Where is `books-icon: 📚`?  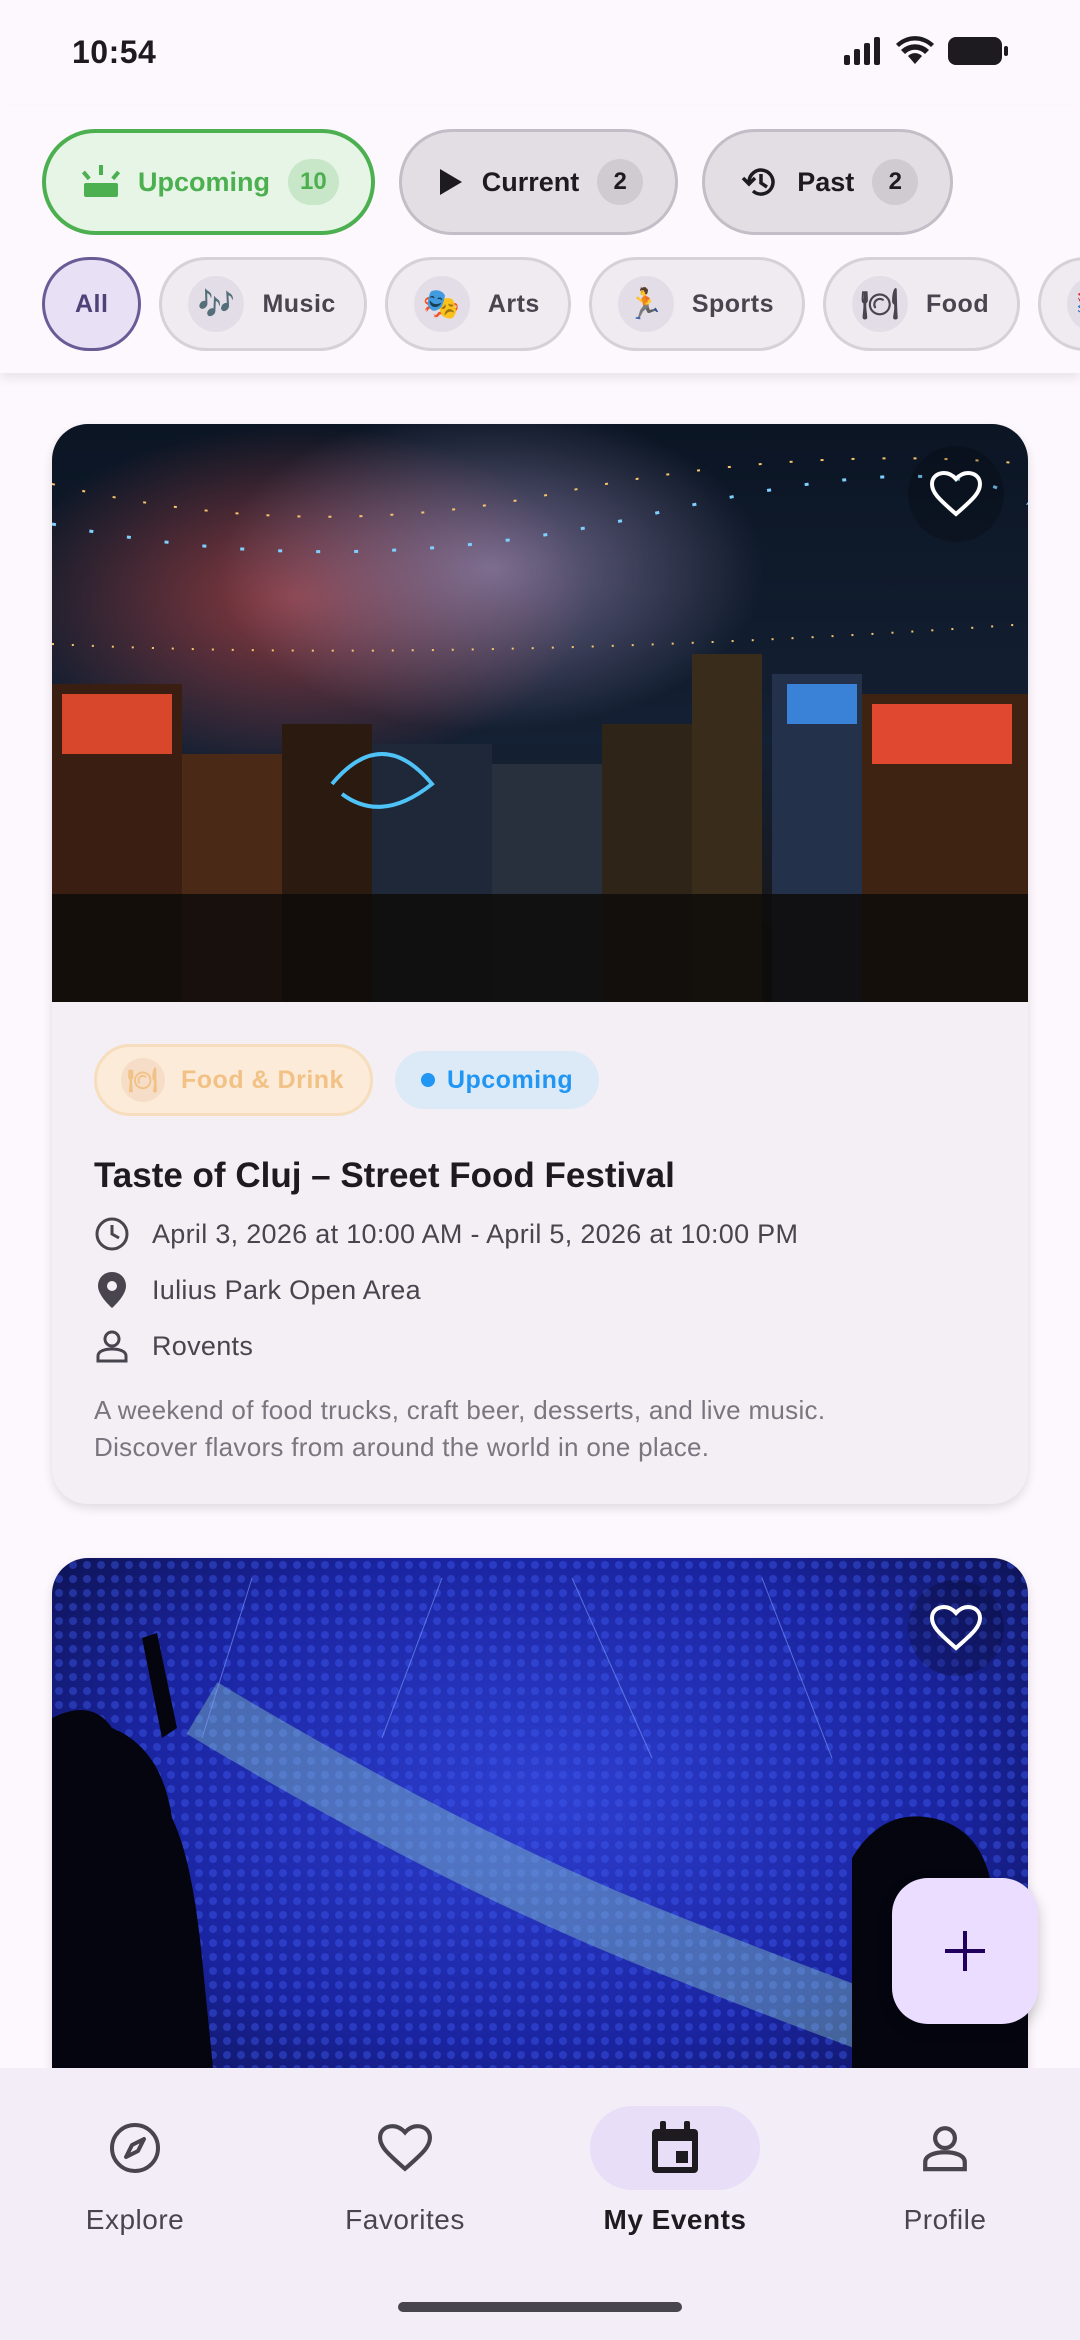
books-icon: 📚 is located at coordinates (1073, 304).